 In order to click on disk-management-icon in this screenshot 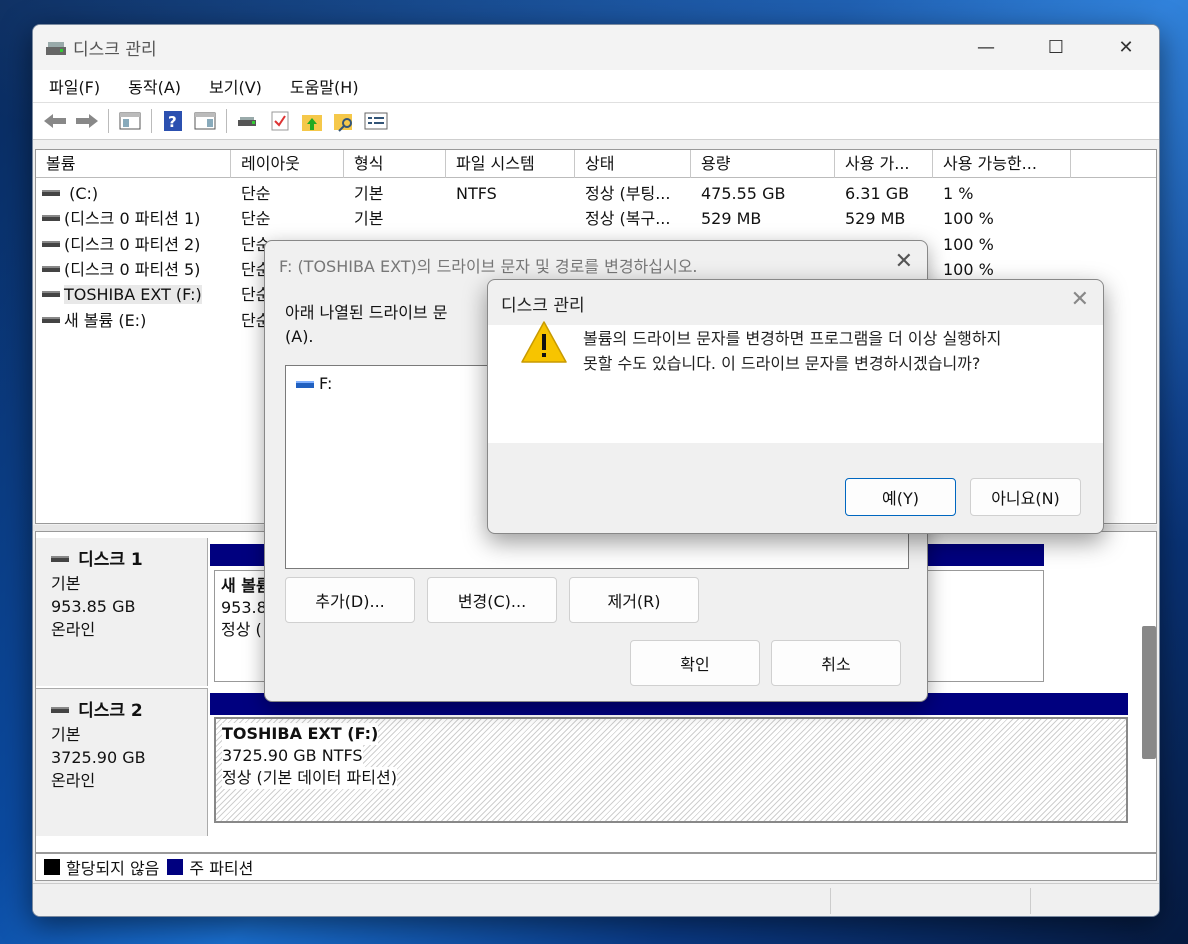, I will do `click(56, 48)`.